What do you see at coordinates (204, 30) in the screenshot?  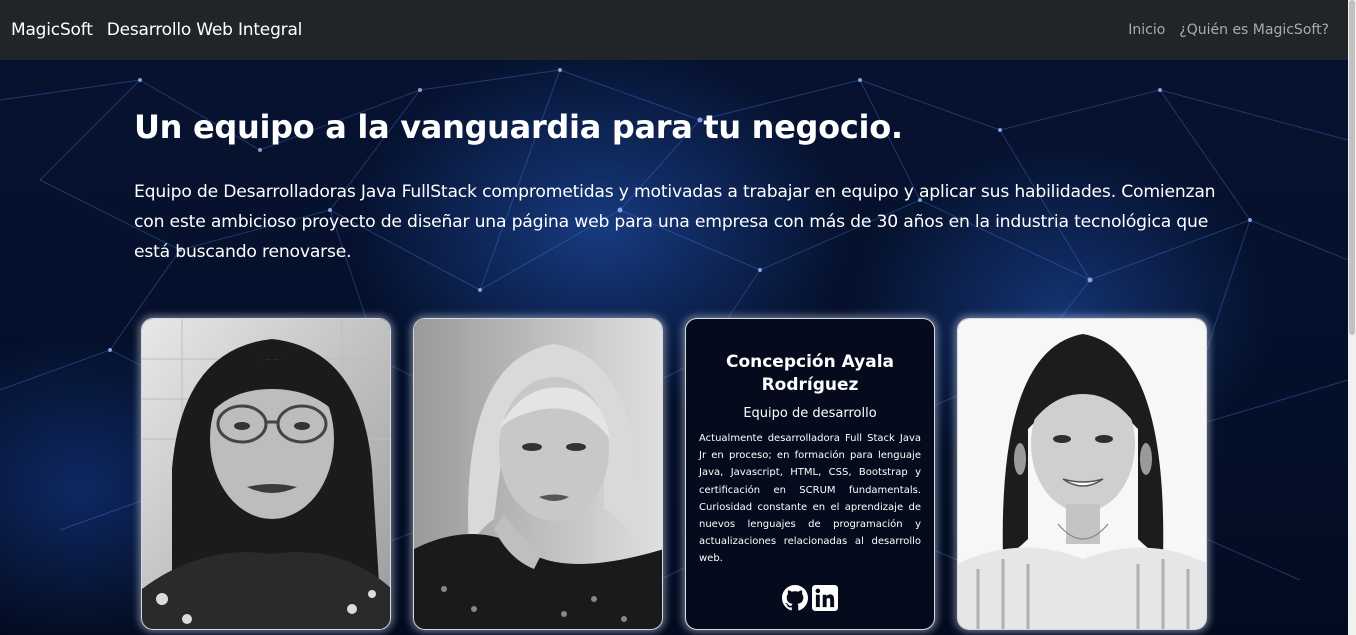 I see `site-subtitle: Desarrollo Web Integral` at bounding box center [204, 30].